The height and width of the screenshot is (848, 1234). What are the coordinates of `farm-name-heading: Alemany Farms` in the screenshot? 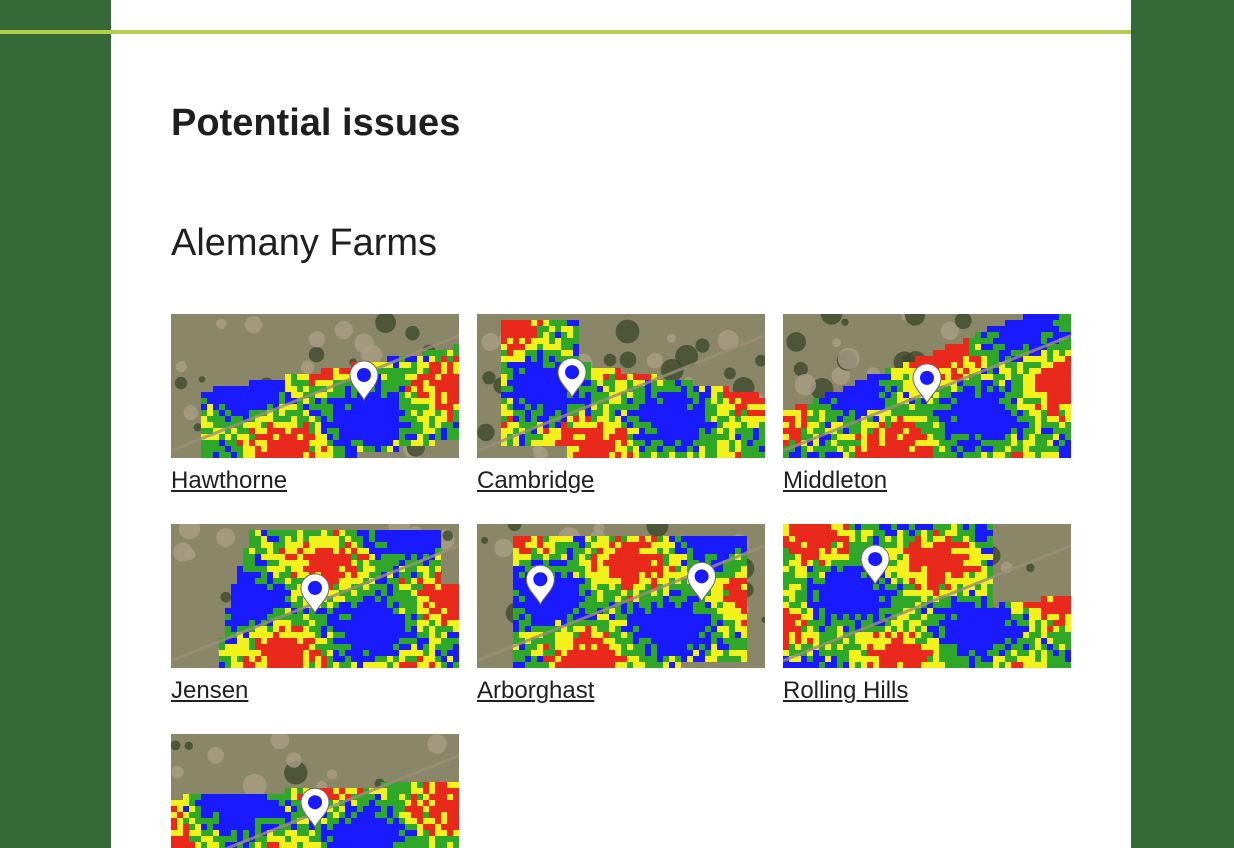 It's located at (304, 243).